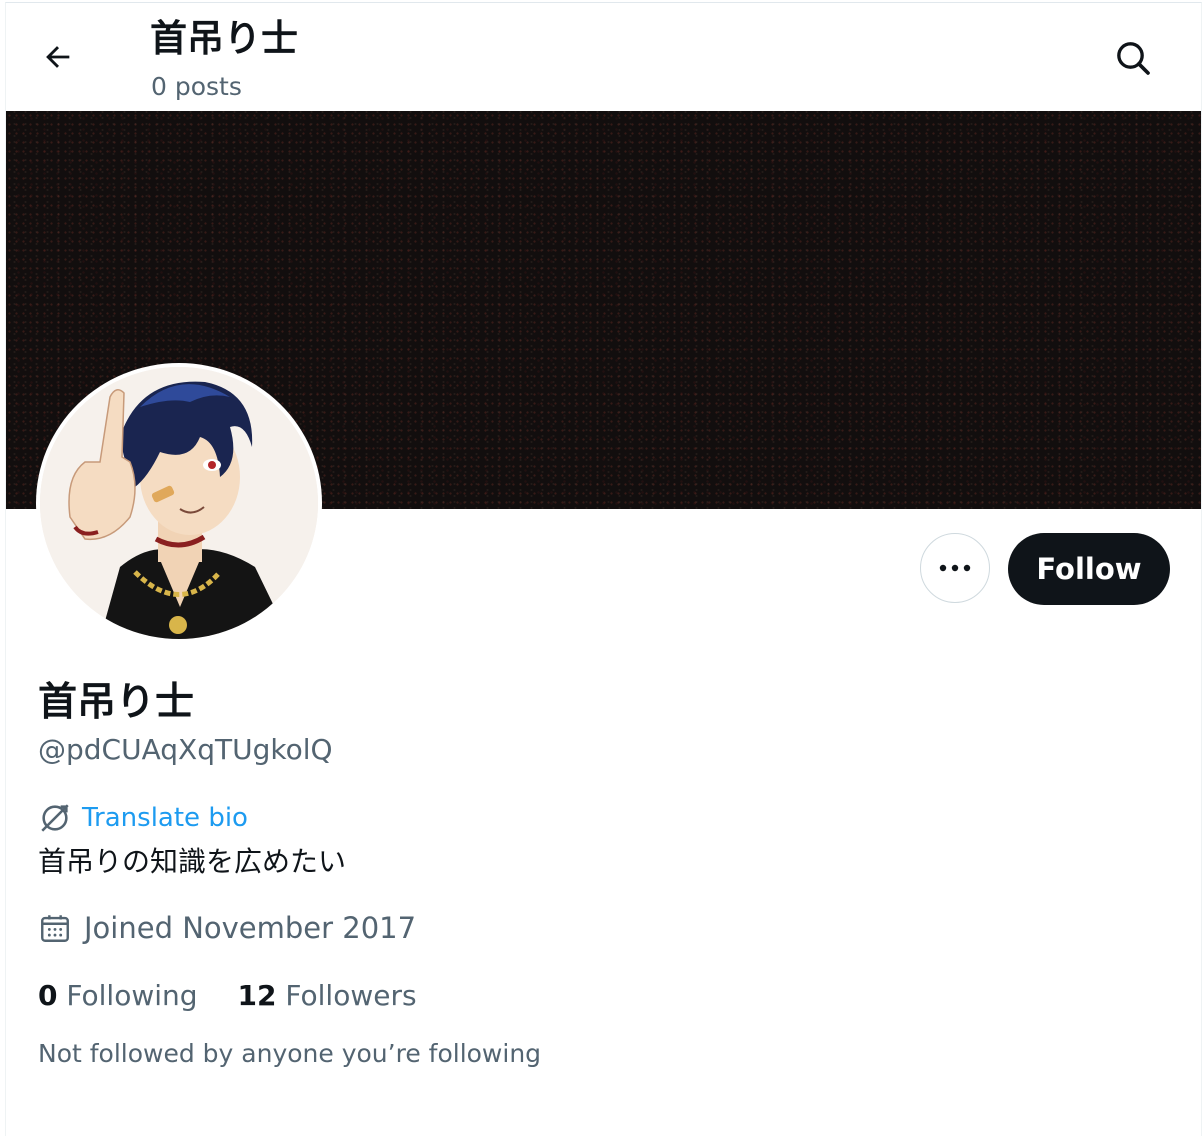  Describe the element at coordinates (196, 86) in the screenshot. I see `posts-count: 0 posts` at that location.